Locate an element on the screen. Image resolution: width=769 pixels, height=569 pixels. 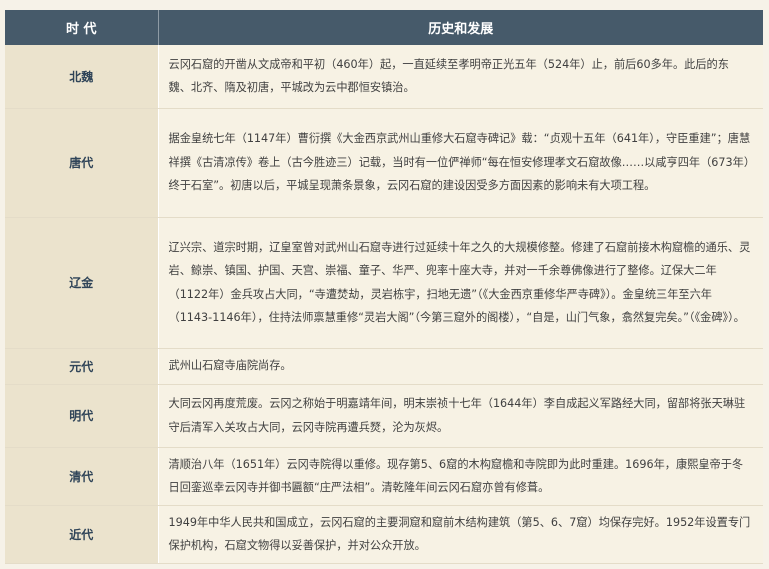
era-cell: 元代 is located at coordinates (82, 366).